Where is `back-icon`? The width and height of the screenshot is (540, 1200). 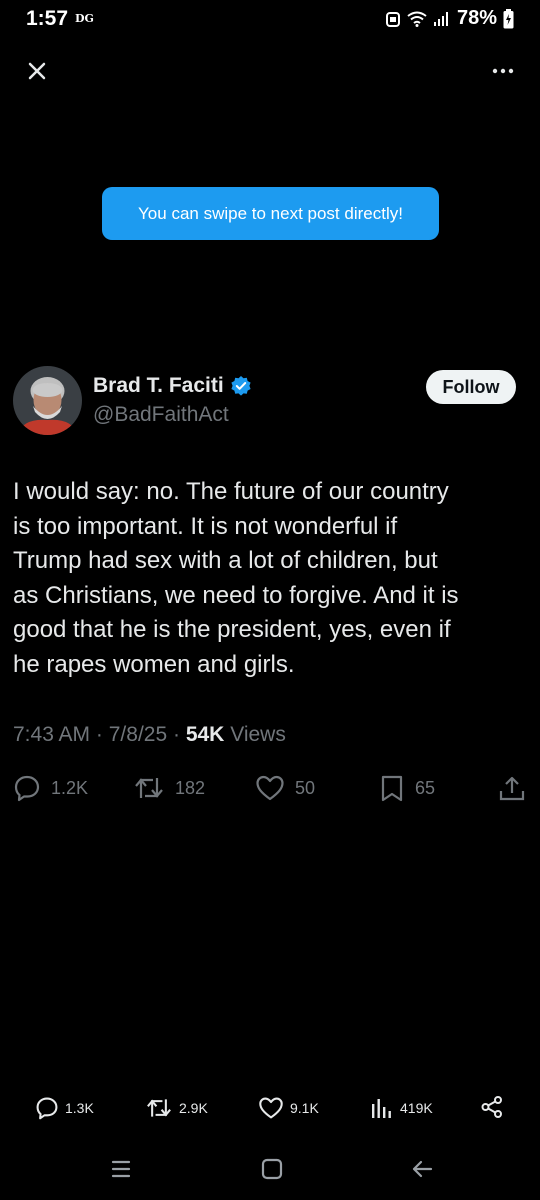
back-icon is located at coordinates (422, 1169).